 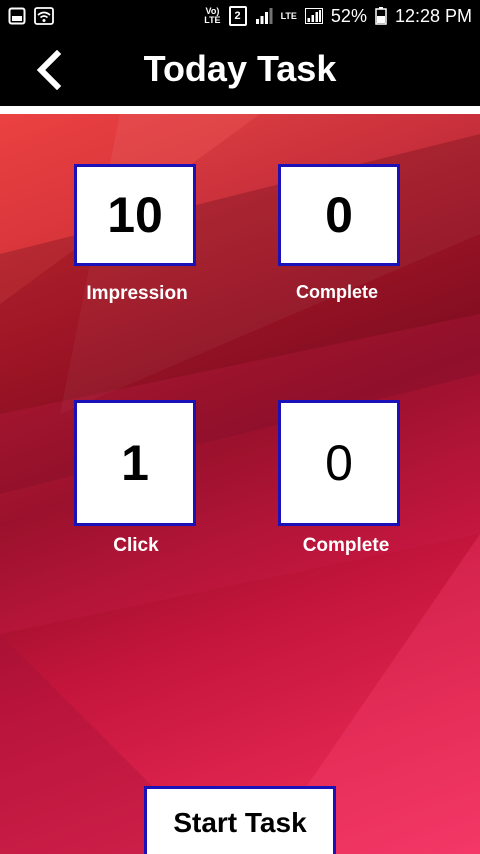 I want to click on sim2-label: 2, so click(x=237, y=16).